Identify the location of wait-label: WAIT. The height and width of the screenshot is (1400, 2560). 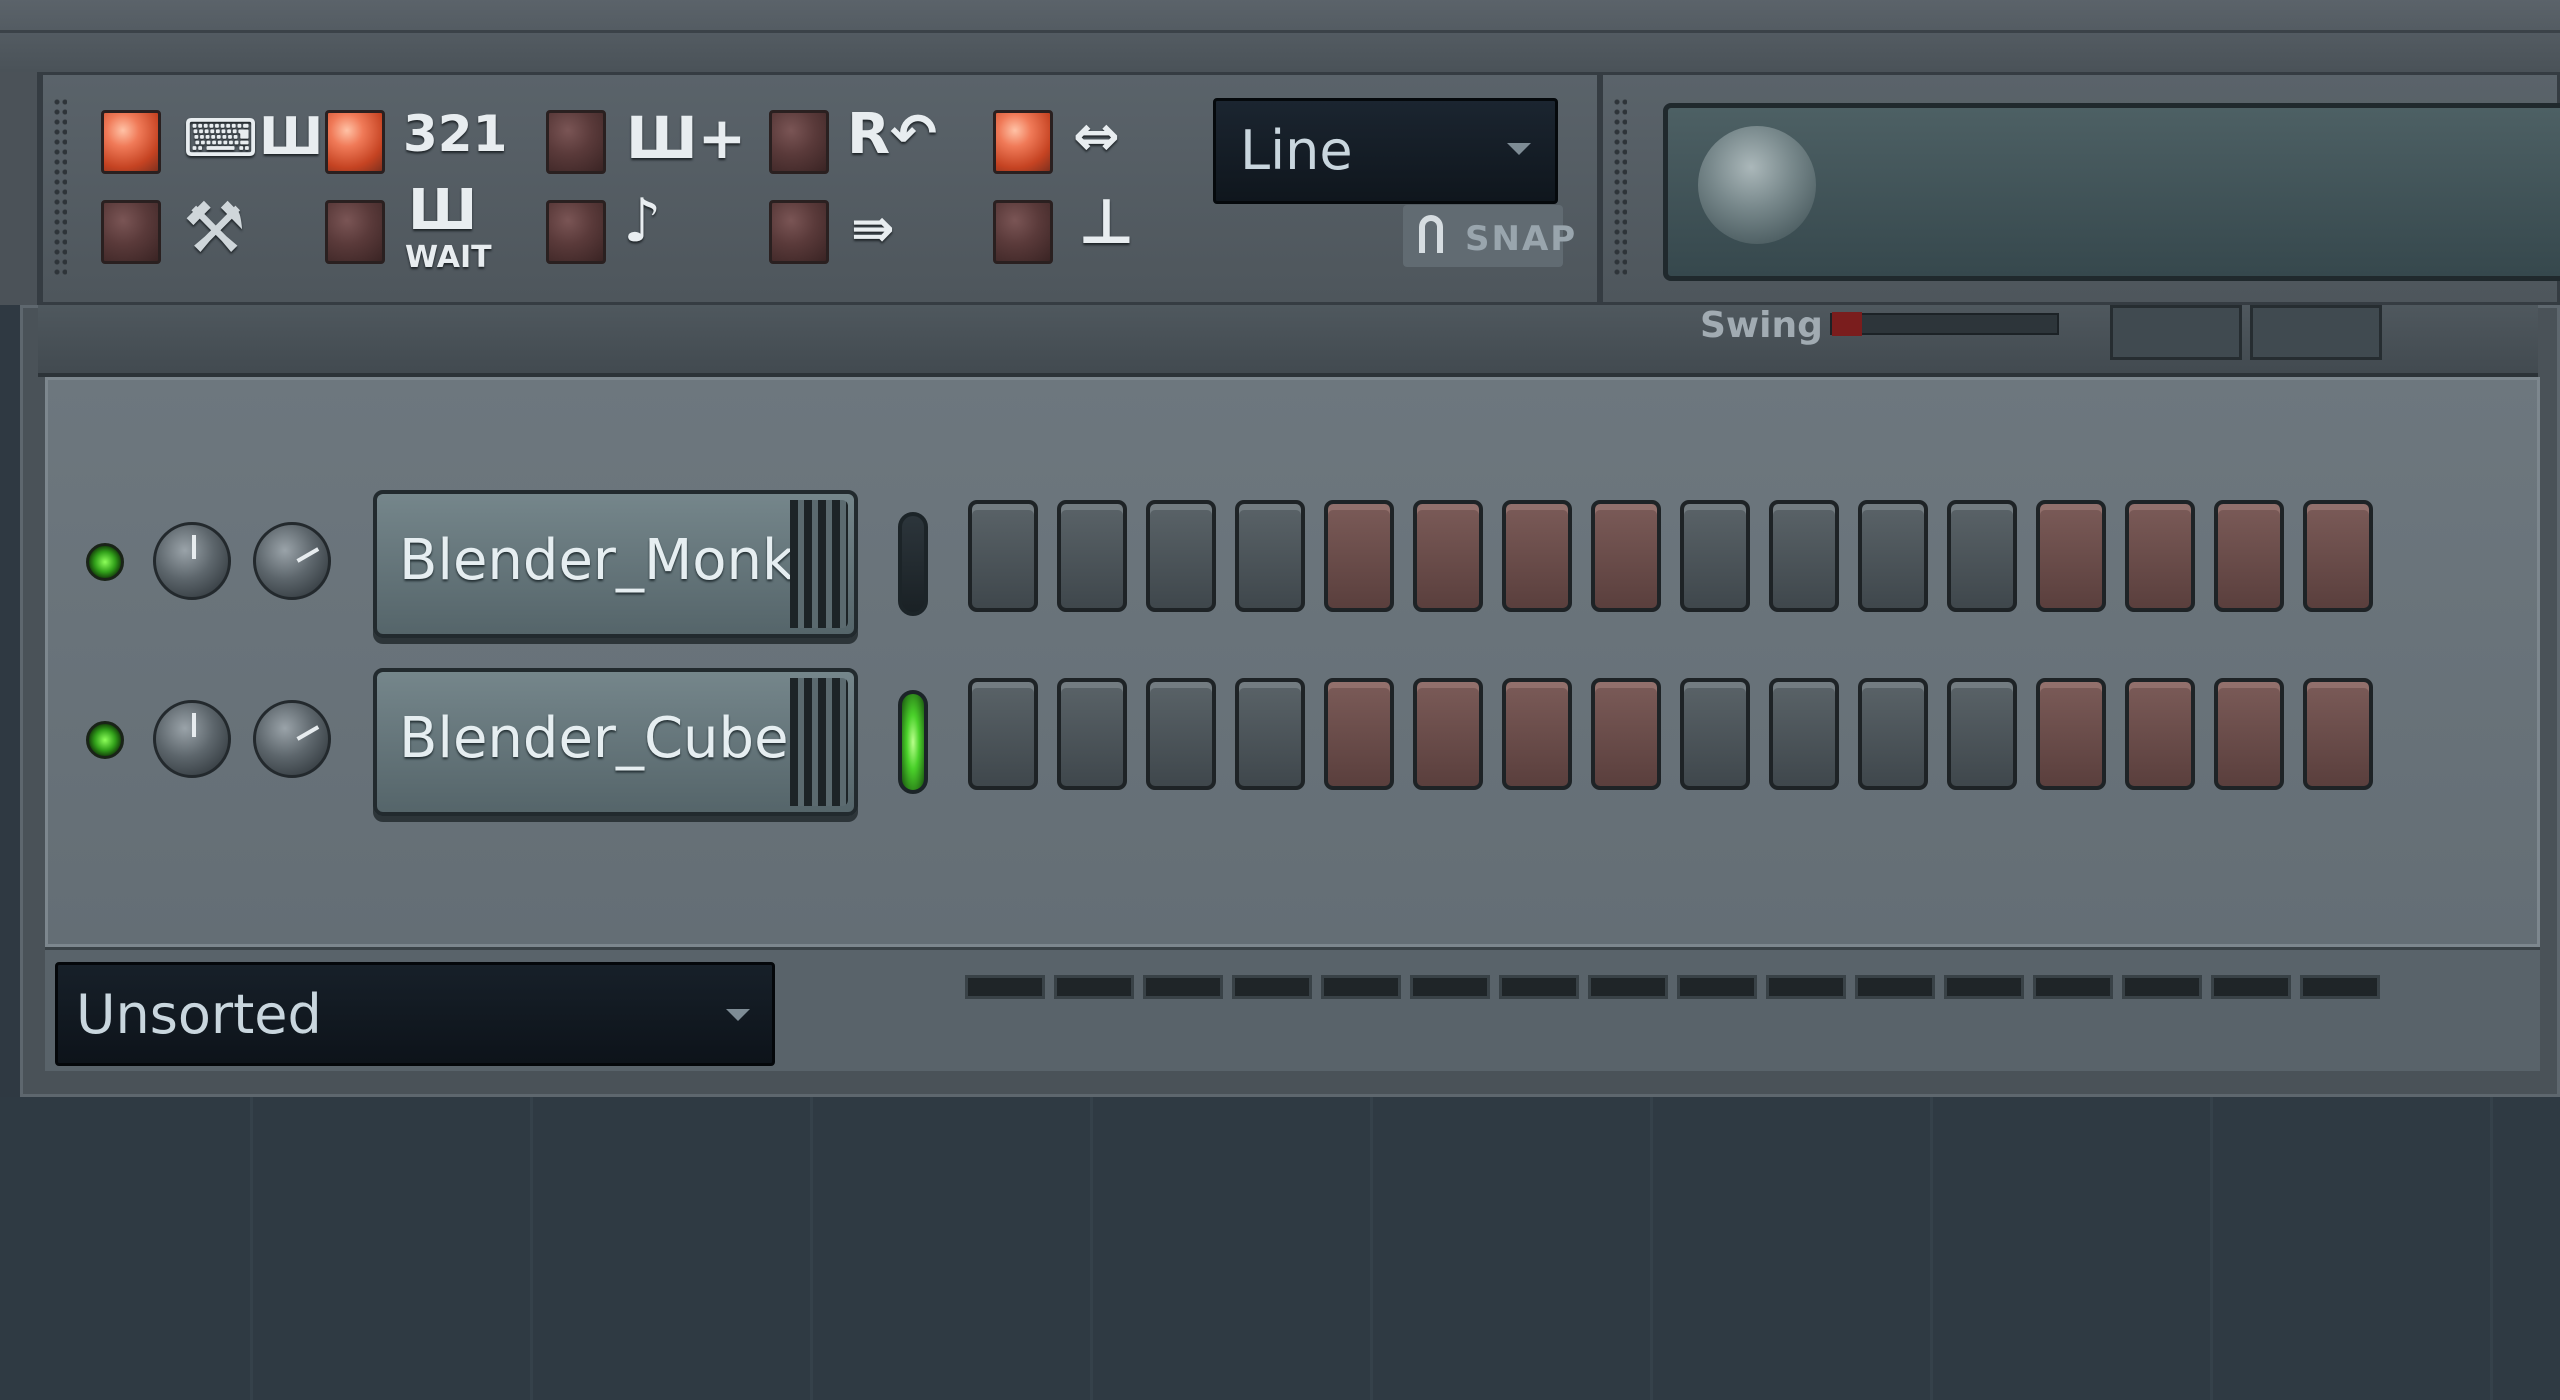
(448, 257).